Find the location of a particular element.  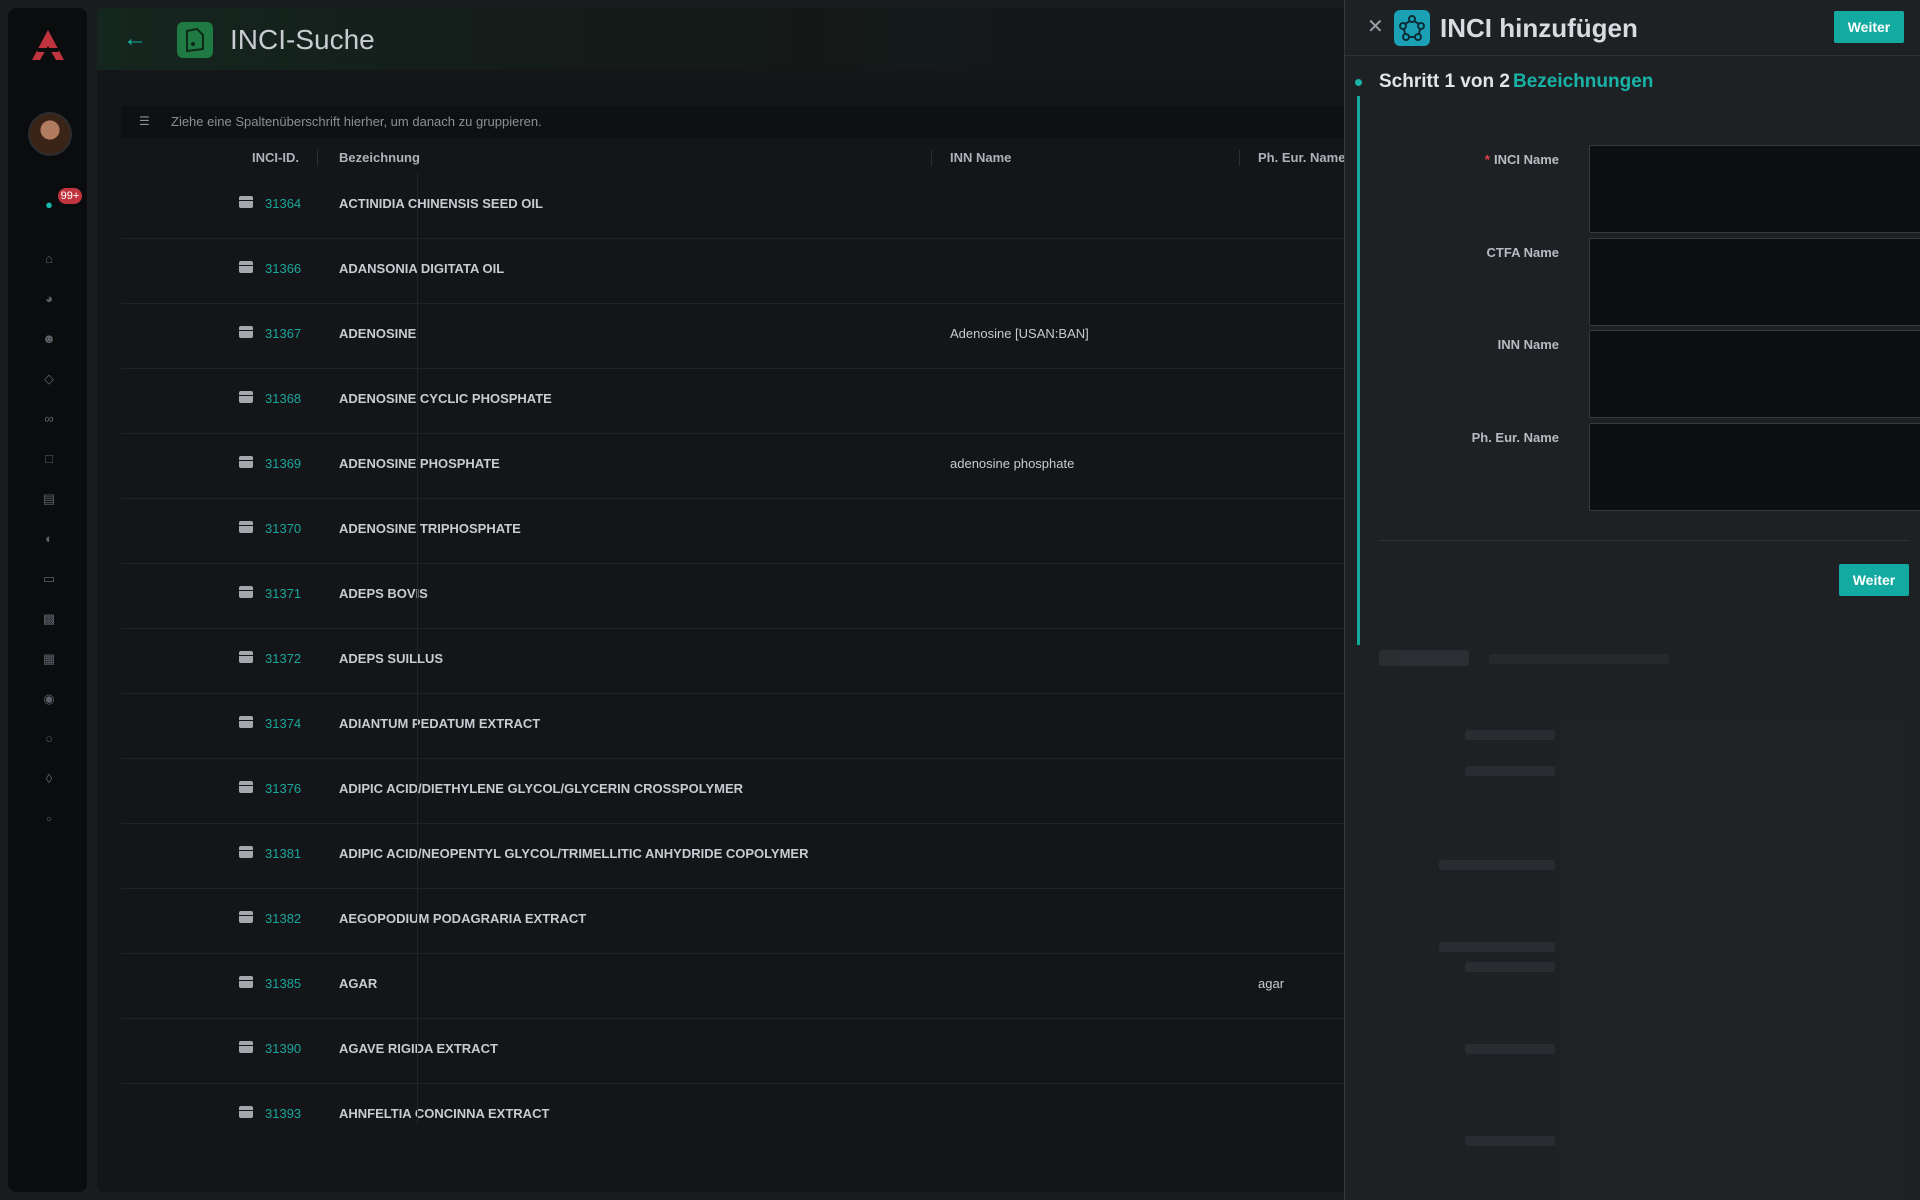

inn-name-cell: adenosine phosphate is located at coordinates (1012, 463).